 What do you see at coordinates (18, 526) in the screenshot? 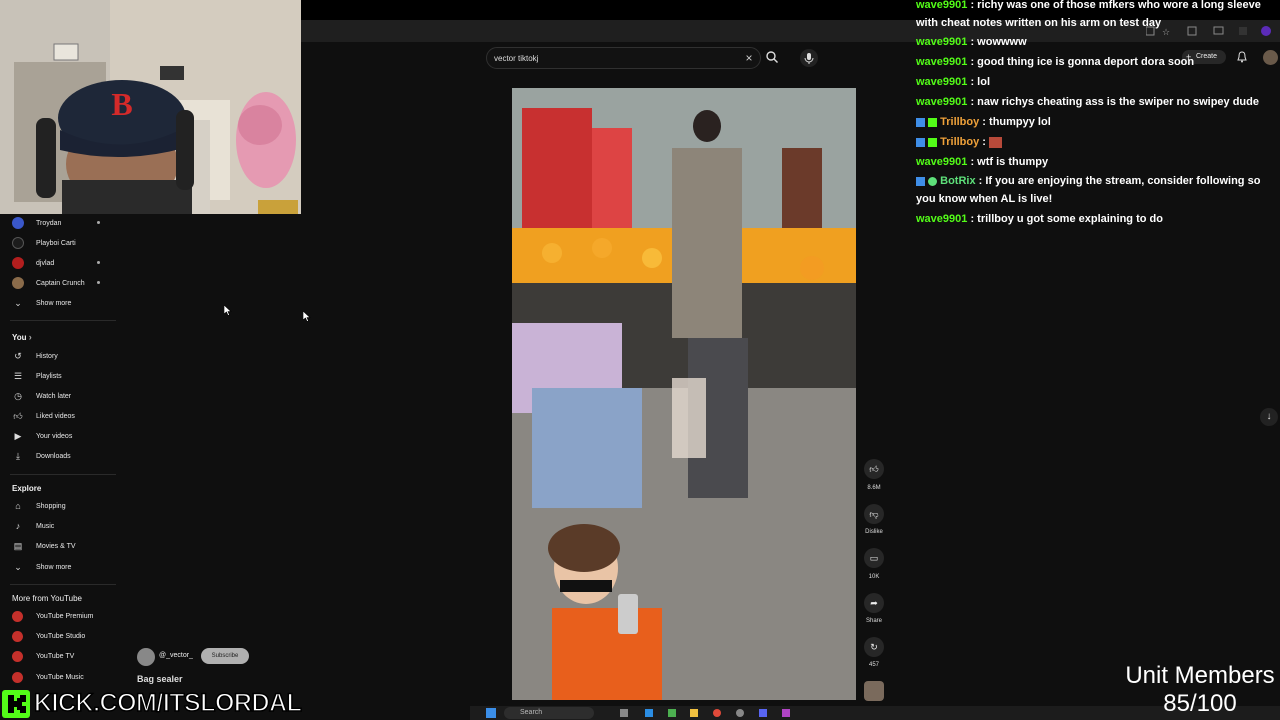
I see `music-note-icon: ♪` at bounding box center [18, 526].